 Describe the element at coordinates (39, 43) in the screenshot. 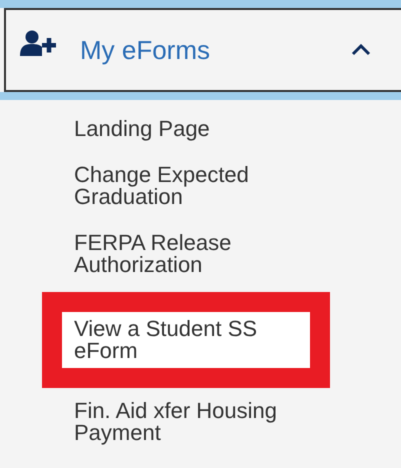

I see `add-user-icon` at that location.